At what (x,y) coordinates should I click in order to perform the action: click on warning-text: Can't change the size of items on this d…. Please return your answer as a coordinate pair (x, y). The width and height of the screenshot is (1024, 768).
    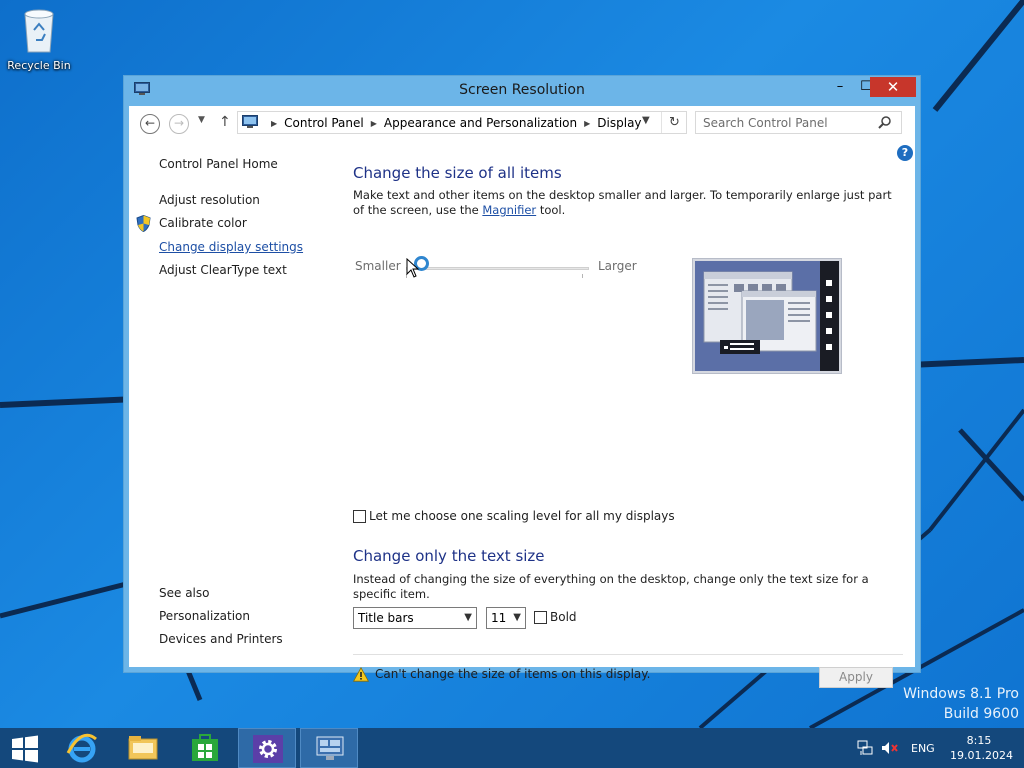
    Looking at the image, I should click on (513, 674).